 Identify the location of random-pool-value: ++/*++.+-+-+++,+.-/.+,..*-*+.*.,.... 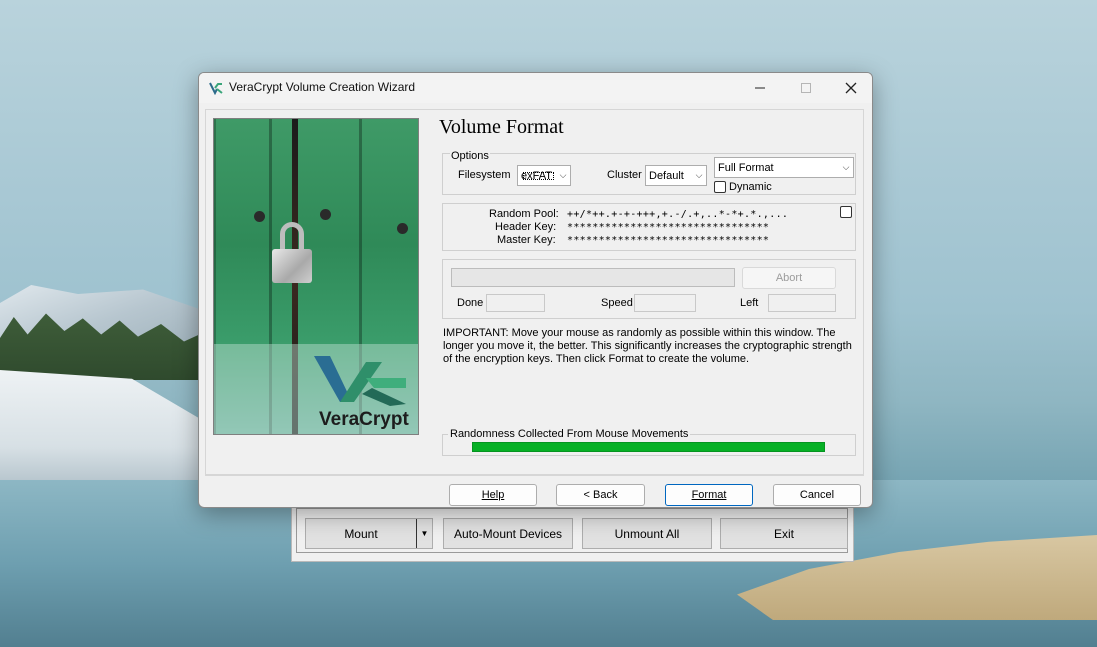
(678, 214).